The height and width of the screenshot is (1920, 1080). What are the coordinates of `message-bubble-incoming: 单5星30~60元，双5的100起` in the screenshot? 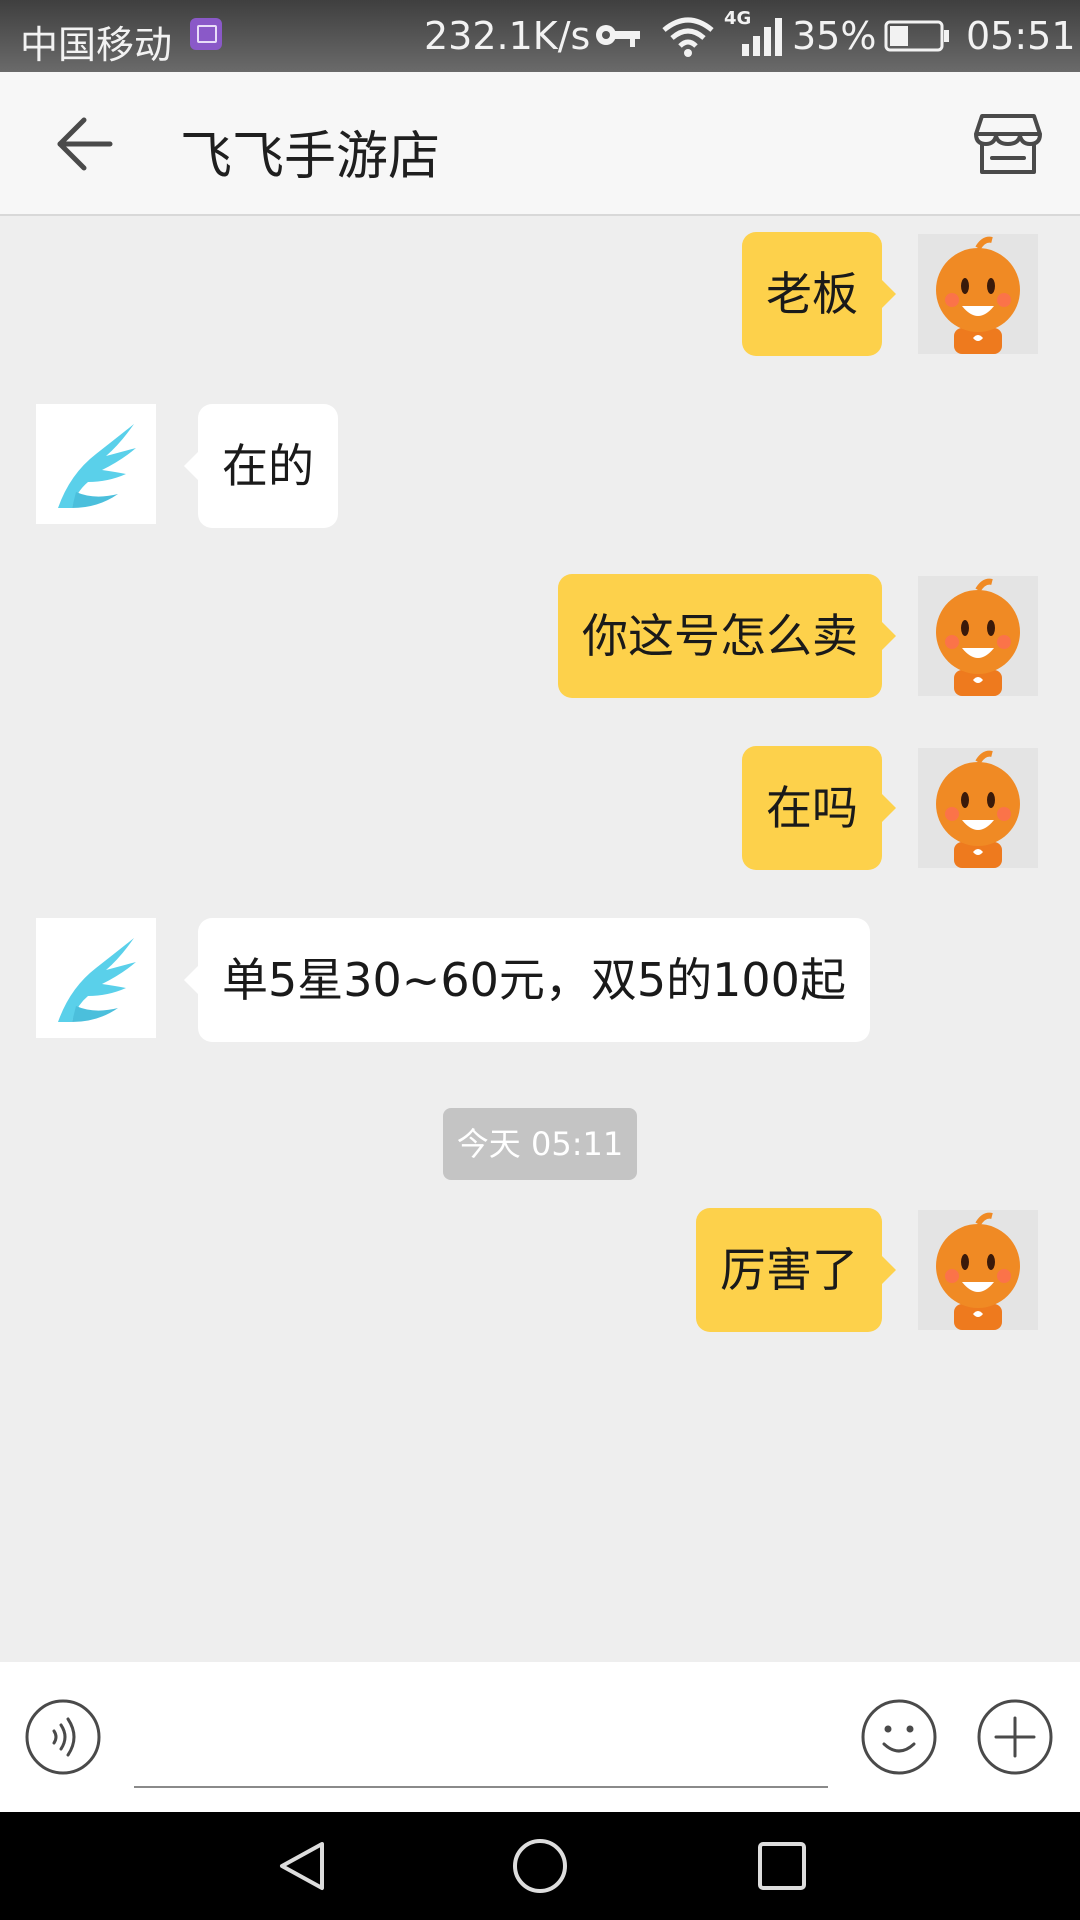 It's located at (527, 980).